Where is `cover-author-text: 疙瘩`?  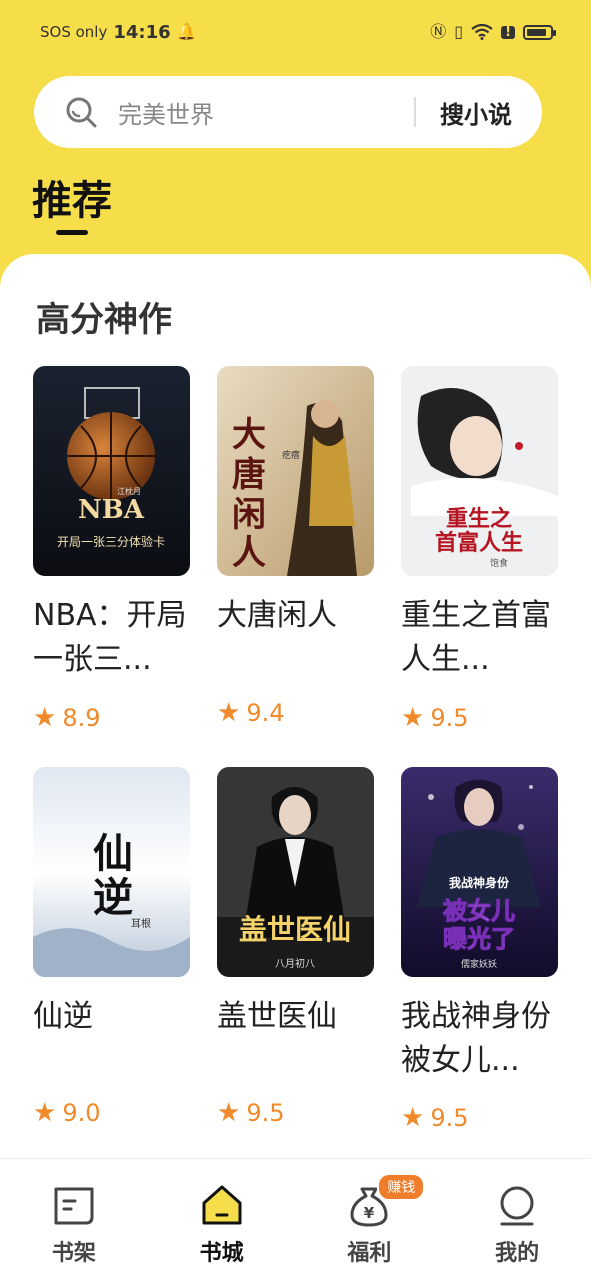
cover-author-text: 疙瘩 is located at coordinates (291, 455).